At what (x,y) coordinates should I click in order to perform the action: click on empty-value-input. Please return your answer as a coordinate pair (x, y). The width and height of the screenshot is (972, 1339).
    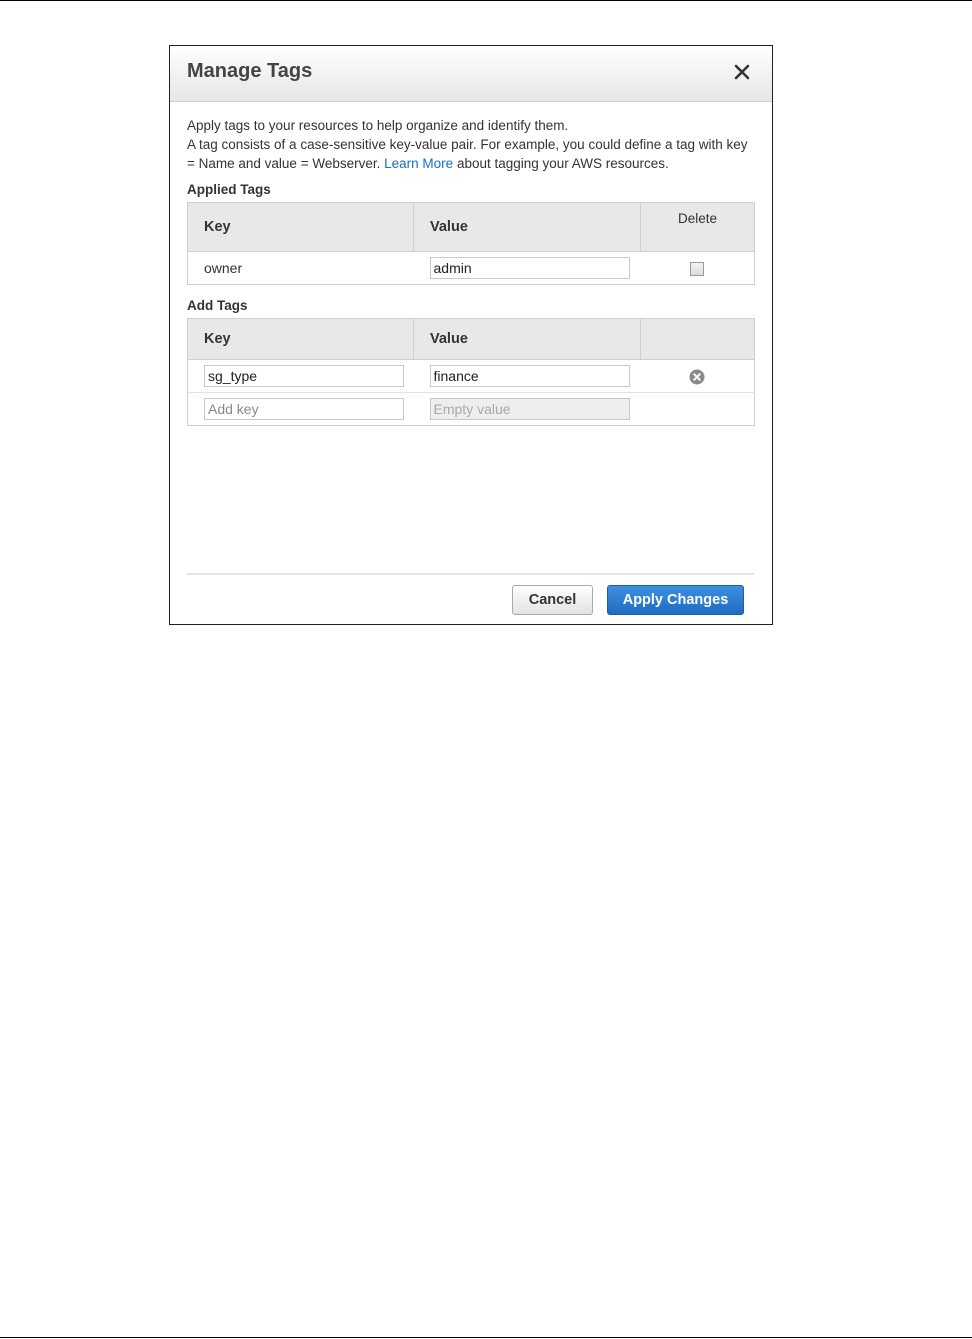
    Looking at the image, I should click on (529, 409).